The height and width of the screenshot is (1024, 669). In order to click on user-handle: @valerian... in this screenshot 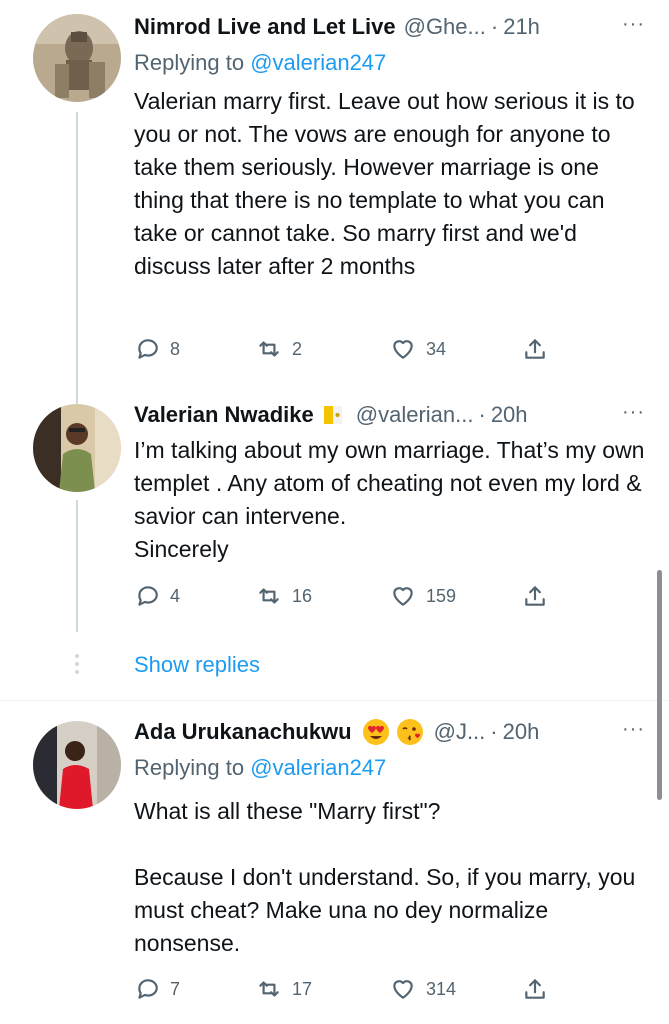, I will do `click(415, 415)`.